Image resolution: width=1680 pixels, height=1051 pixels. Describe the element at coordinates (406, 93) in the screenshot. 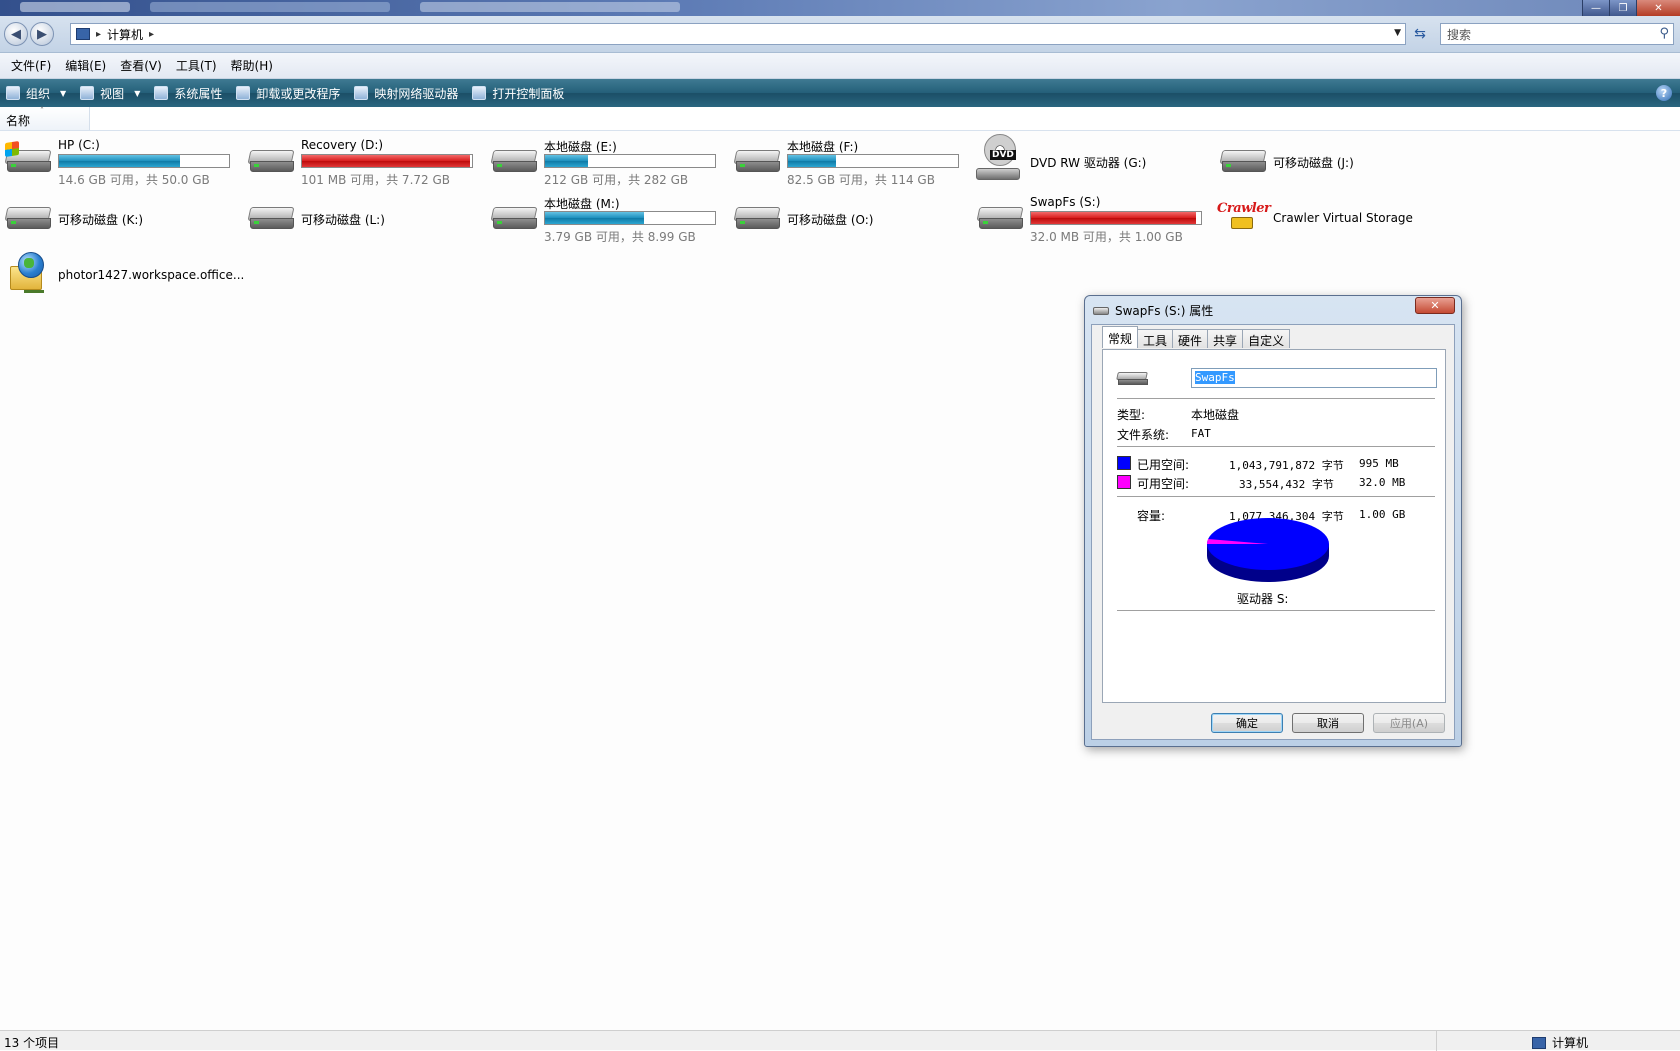

I see `map-network-drive-button: 映射网络驱动器` at that location.